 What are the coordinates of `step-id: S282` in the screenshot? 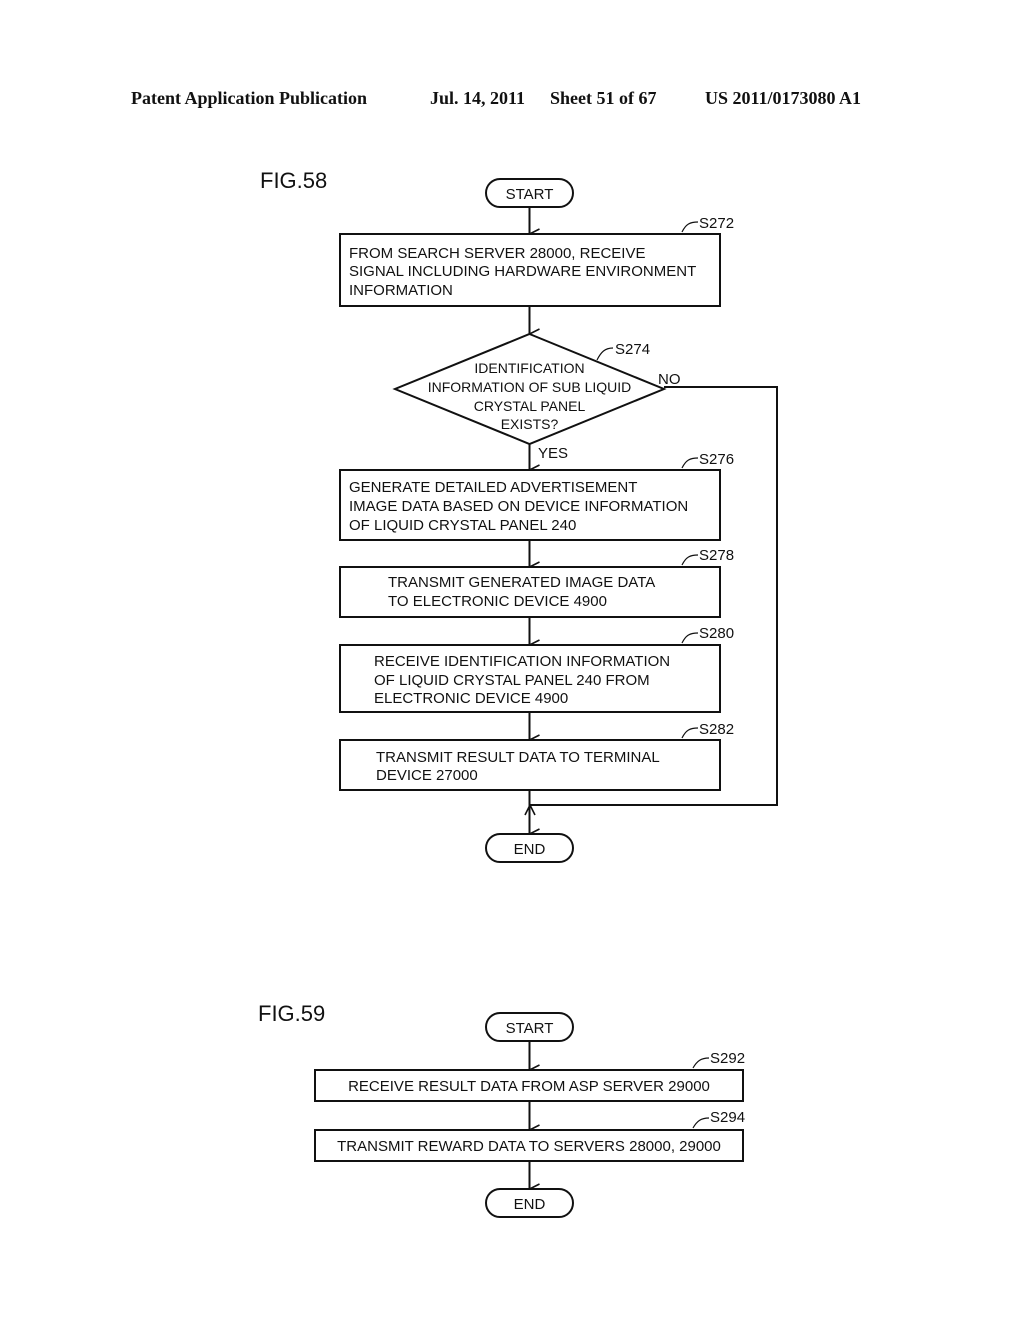 It's located at (716, 729).